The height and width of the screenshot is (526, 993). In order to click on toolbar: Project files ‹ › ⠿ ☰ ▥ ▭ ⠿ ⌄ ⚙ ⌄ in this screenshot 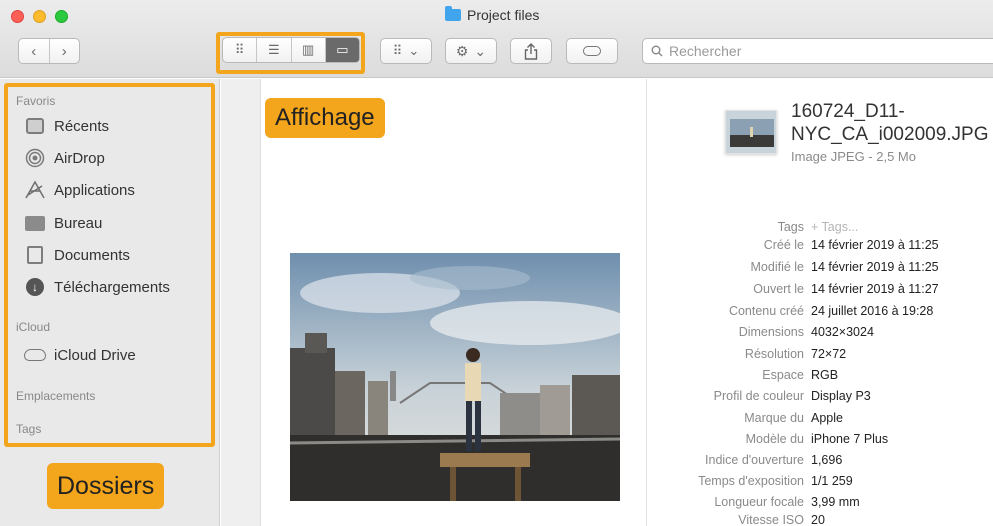, I will do `click(496, 39)`.